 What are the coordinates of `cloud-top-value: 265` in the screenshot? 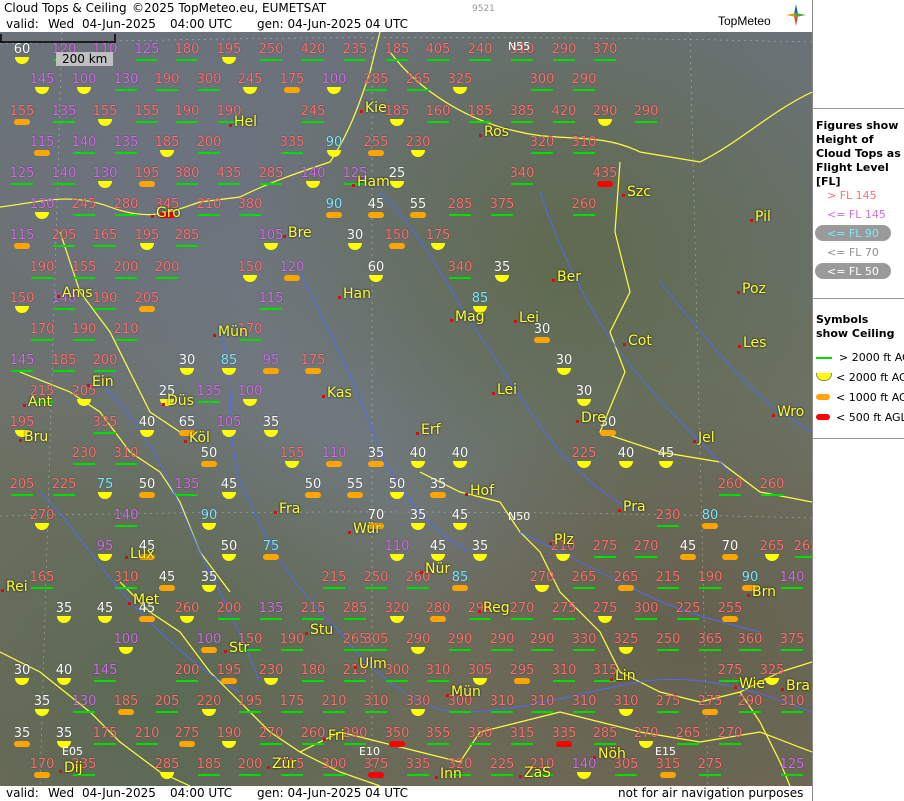 It's located at (688, 733).